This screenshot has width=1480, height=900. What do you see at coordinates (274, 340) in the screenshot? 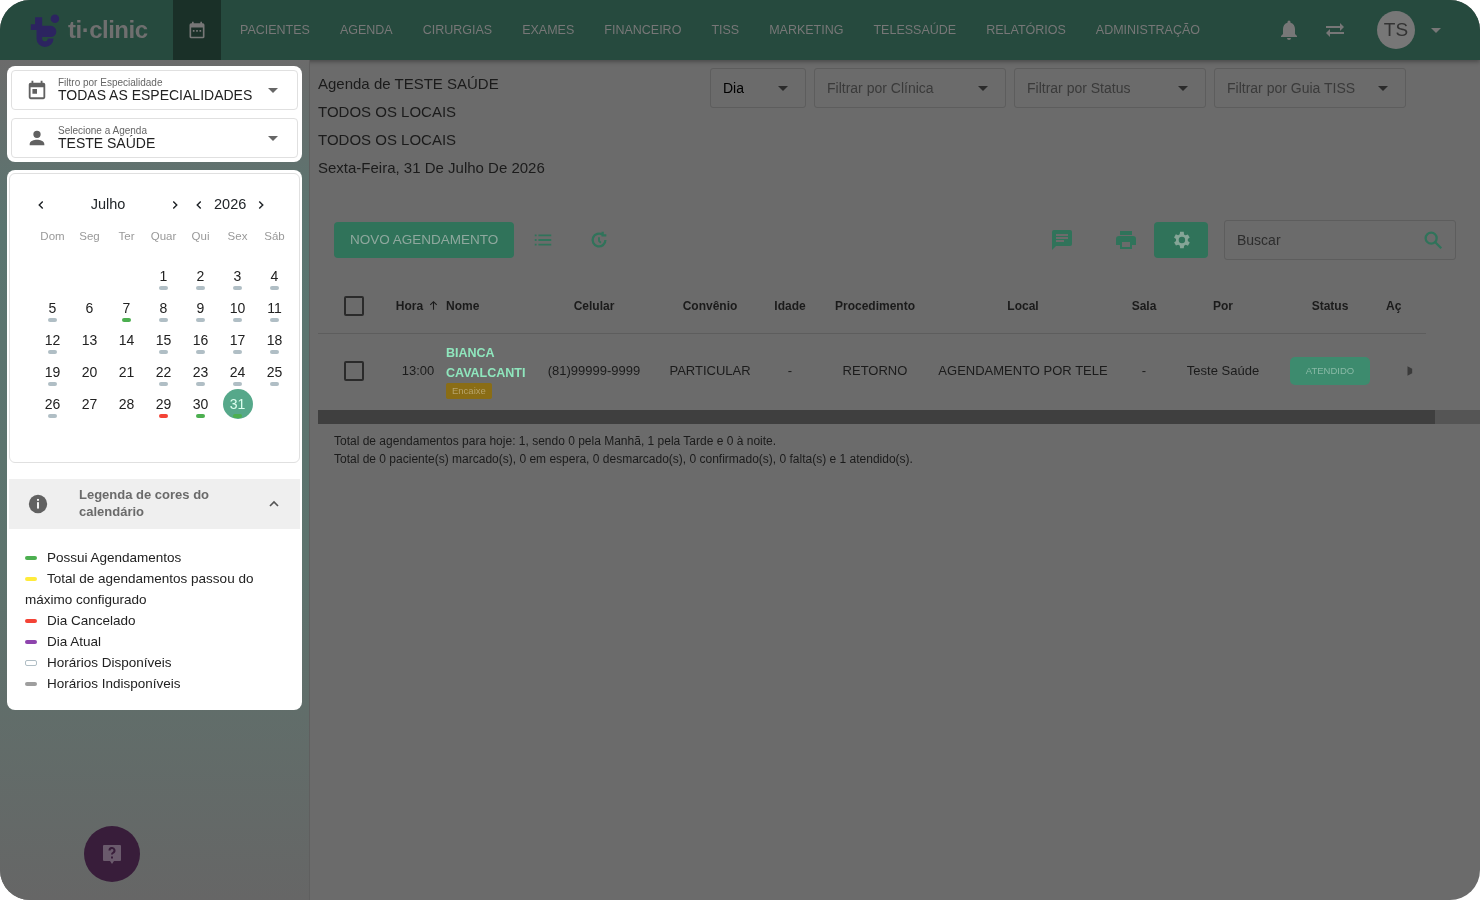
I see `calendar-day: 18` at bounding box center [274, 340].